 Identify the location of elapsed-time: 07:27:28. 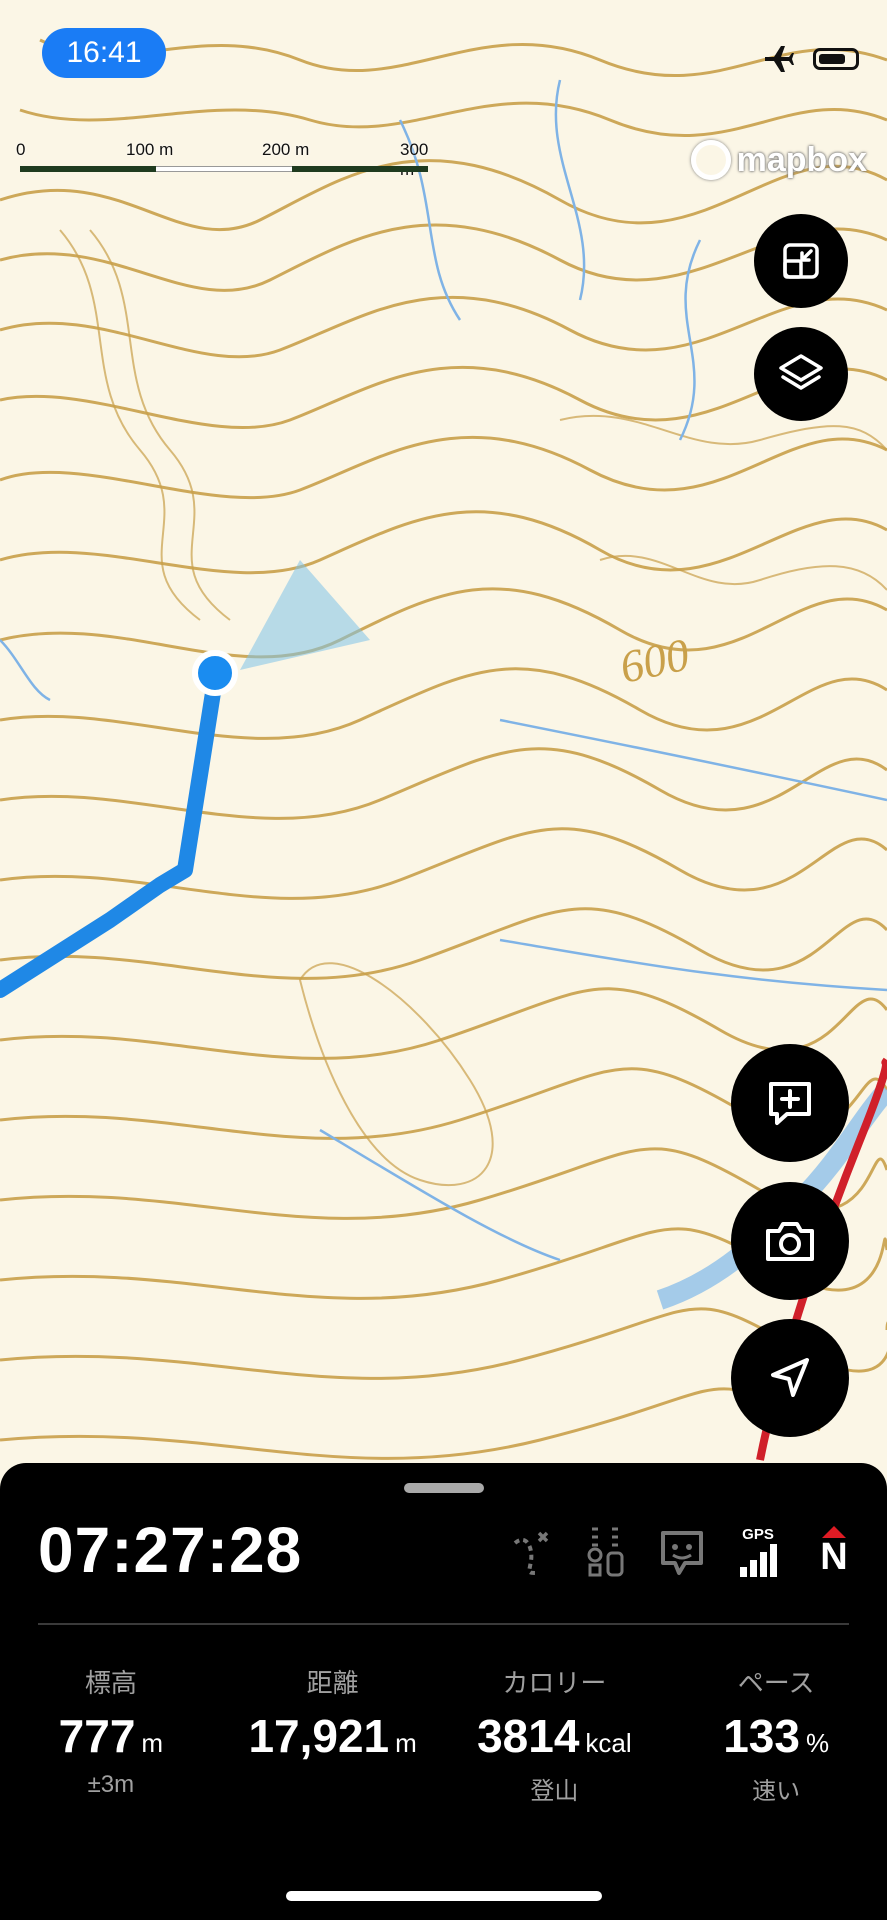
(170, 1550).